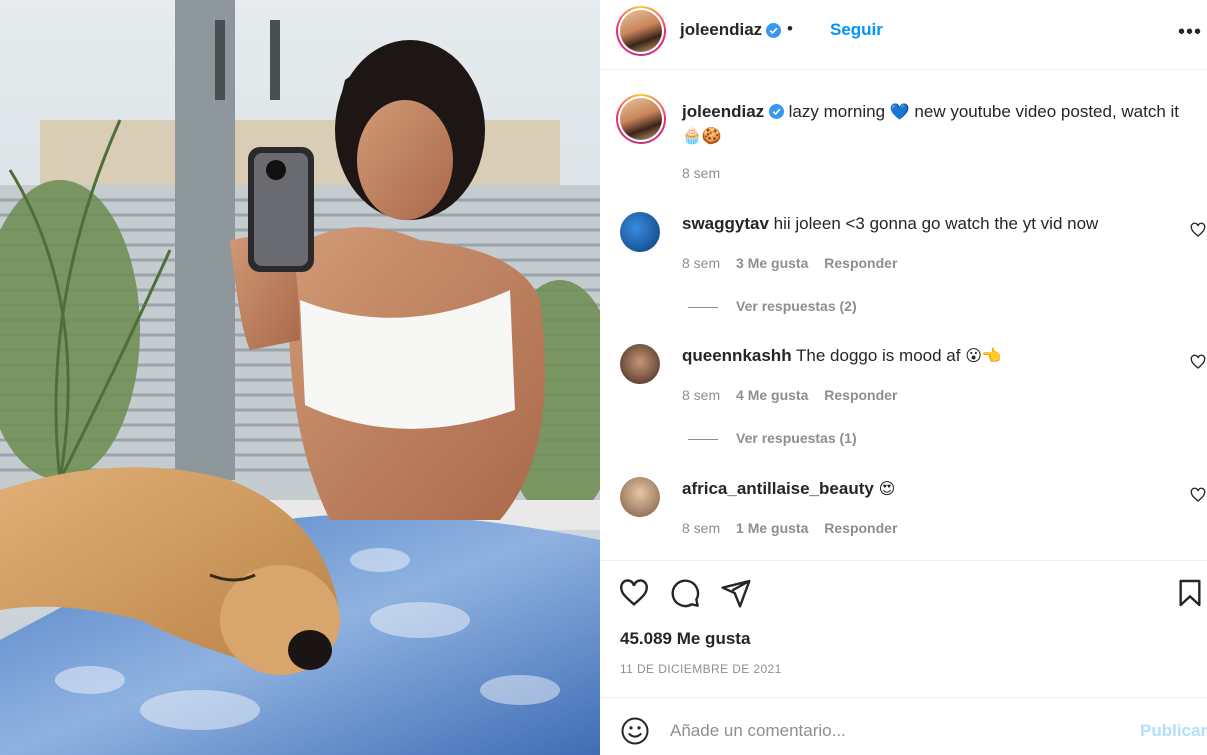 Image resolution: width=1207 pixels, height=755 pixels. I want to click on view-replies-button: Ver respuestas (1), so click(772, 438).